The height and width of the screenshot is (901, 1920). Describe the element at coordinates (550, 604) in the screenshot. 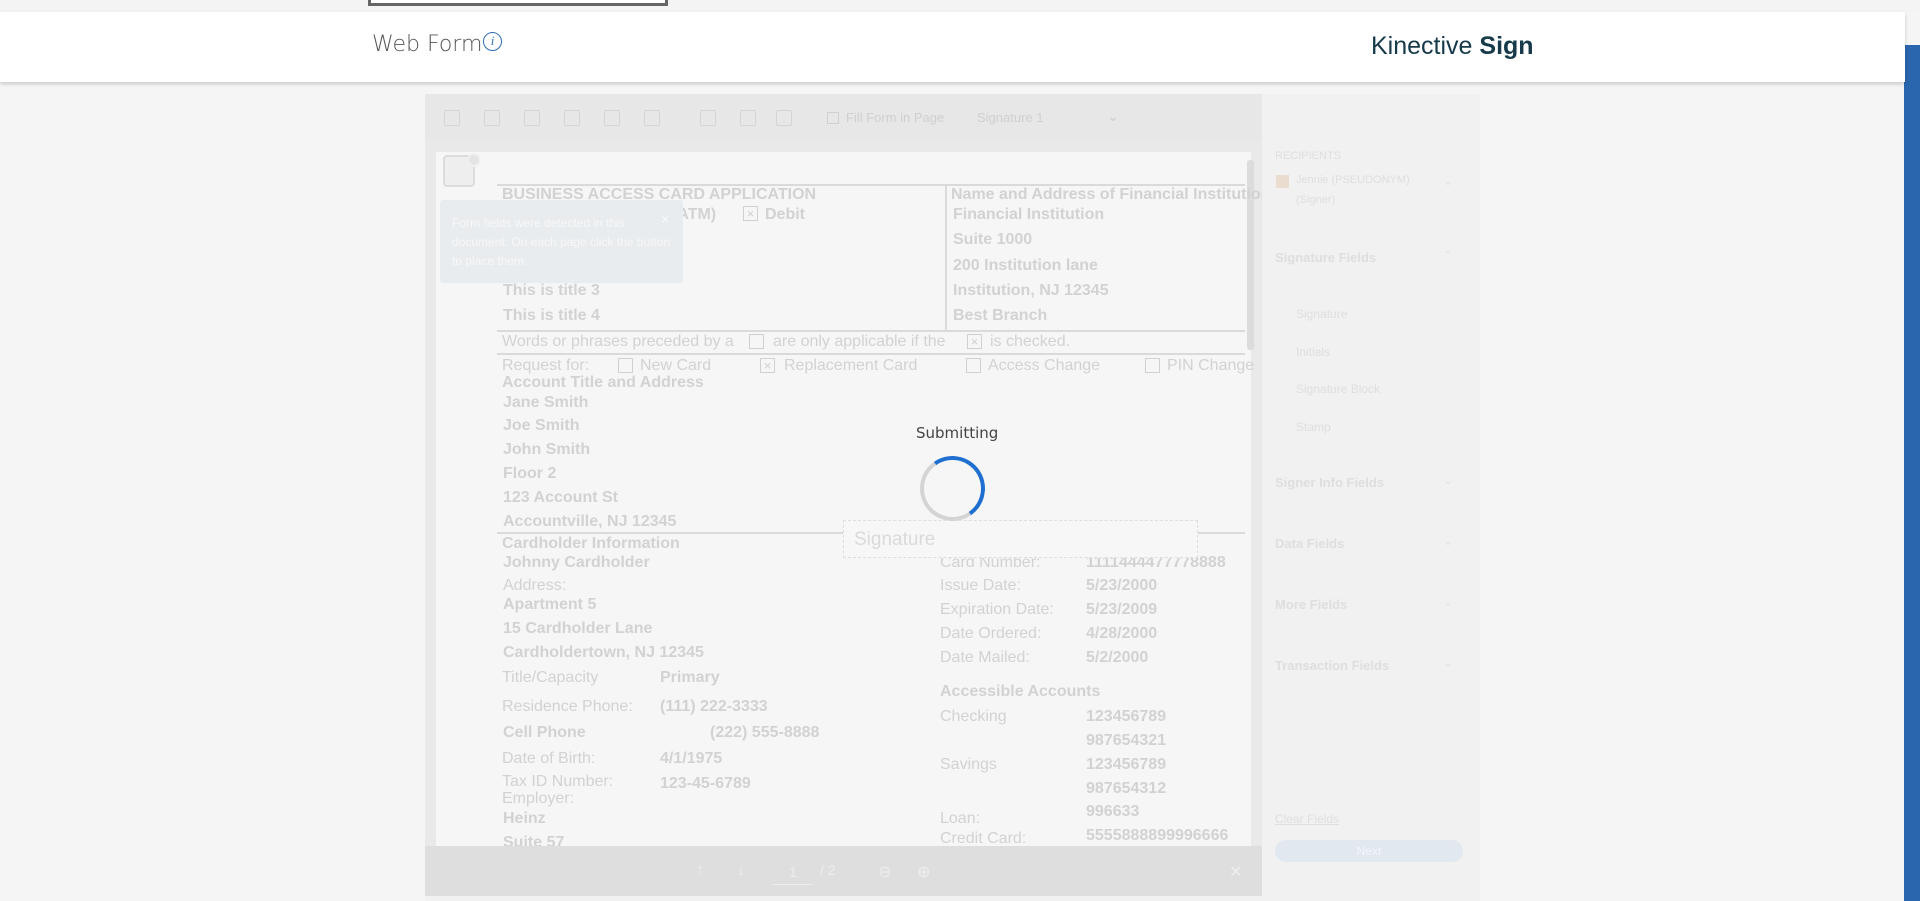

I see `address-line: Apartment 5` at that location.